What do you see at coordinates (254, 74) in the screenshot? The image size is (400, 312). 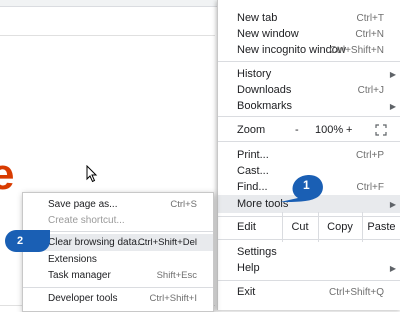 I see `menu-item-label: History` at bounding box center [254, 74].